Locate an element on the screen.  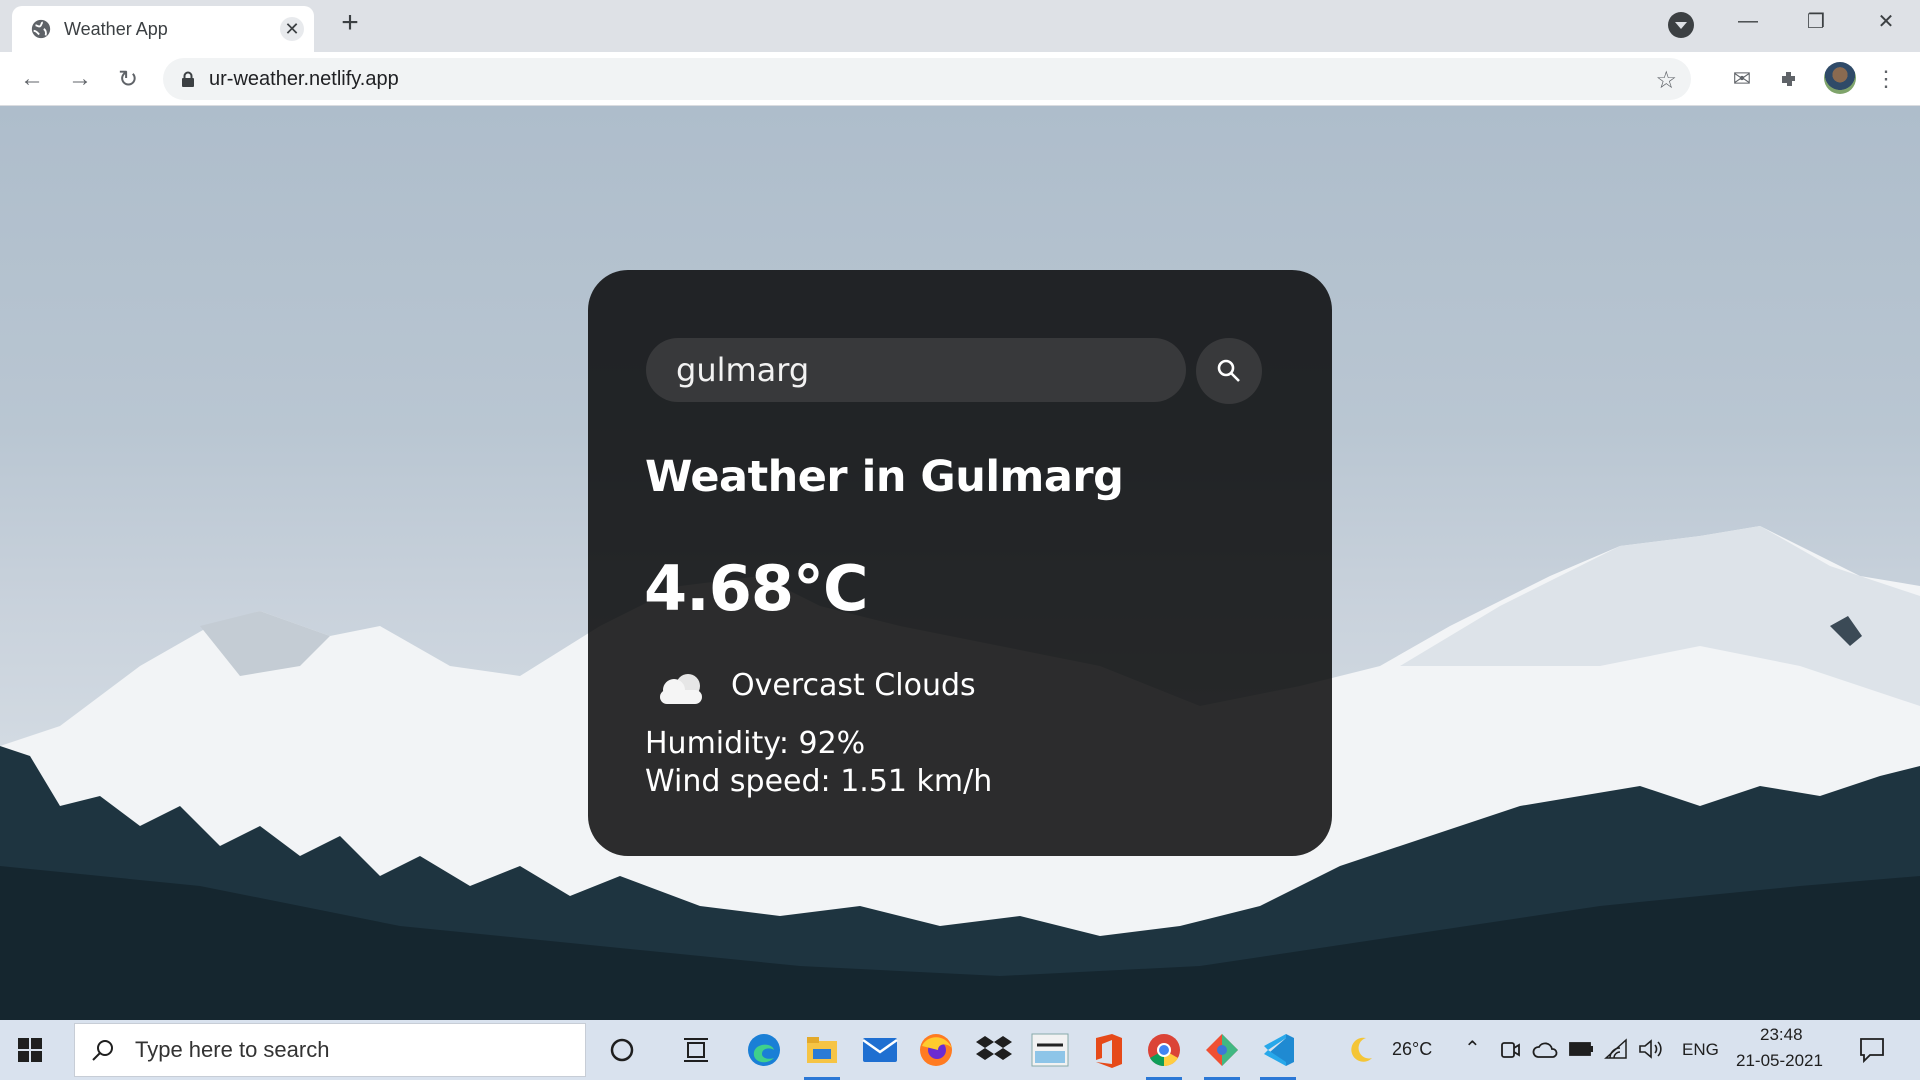
mail-icon: ✉ is located at coordinates (1742, 79).